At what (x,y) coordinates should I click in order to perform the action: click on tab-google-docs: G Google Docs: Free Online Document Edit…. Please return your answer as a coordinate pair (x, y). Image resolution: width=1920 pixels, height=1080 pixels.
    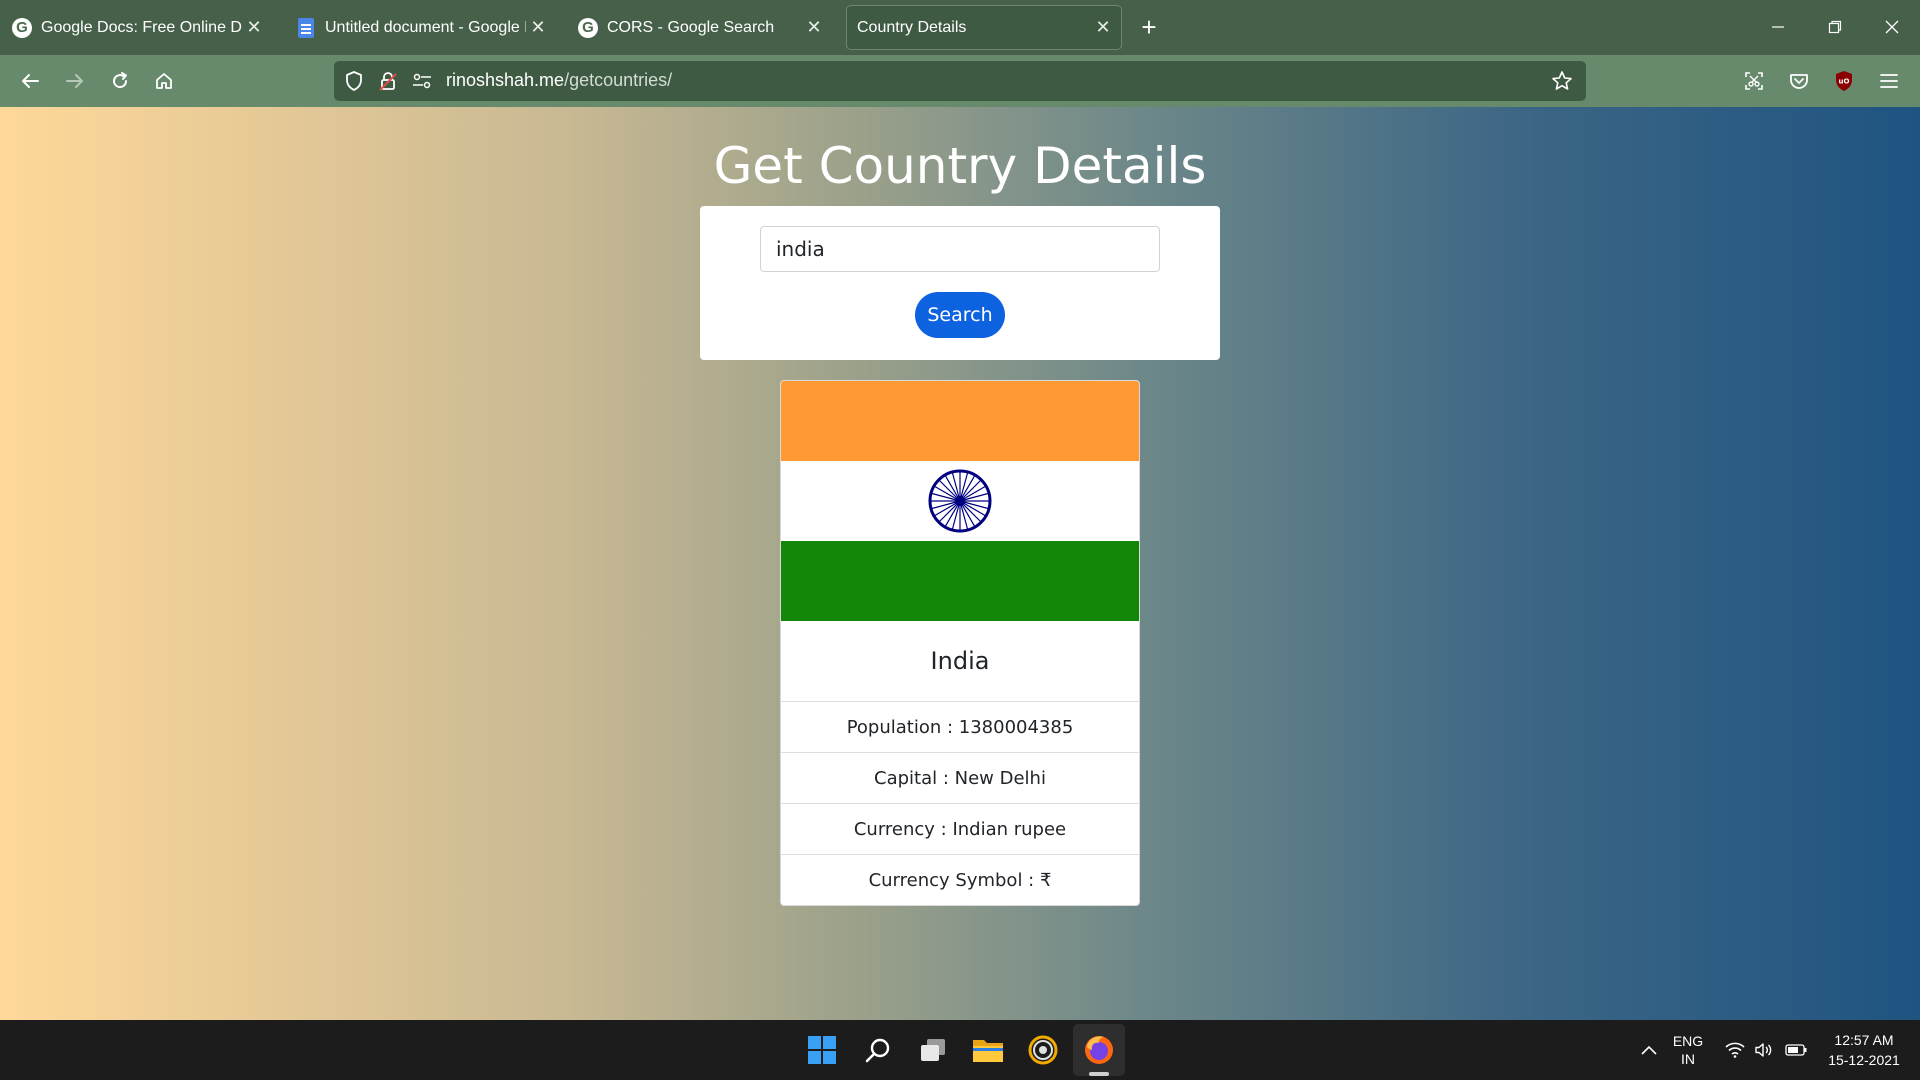
    Looking at the image, I should click on (136, 27).